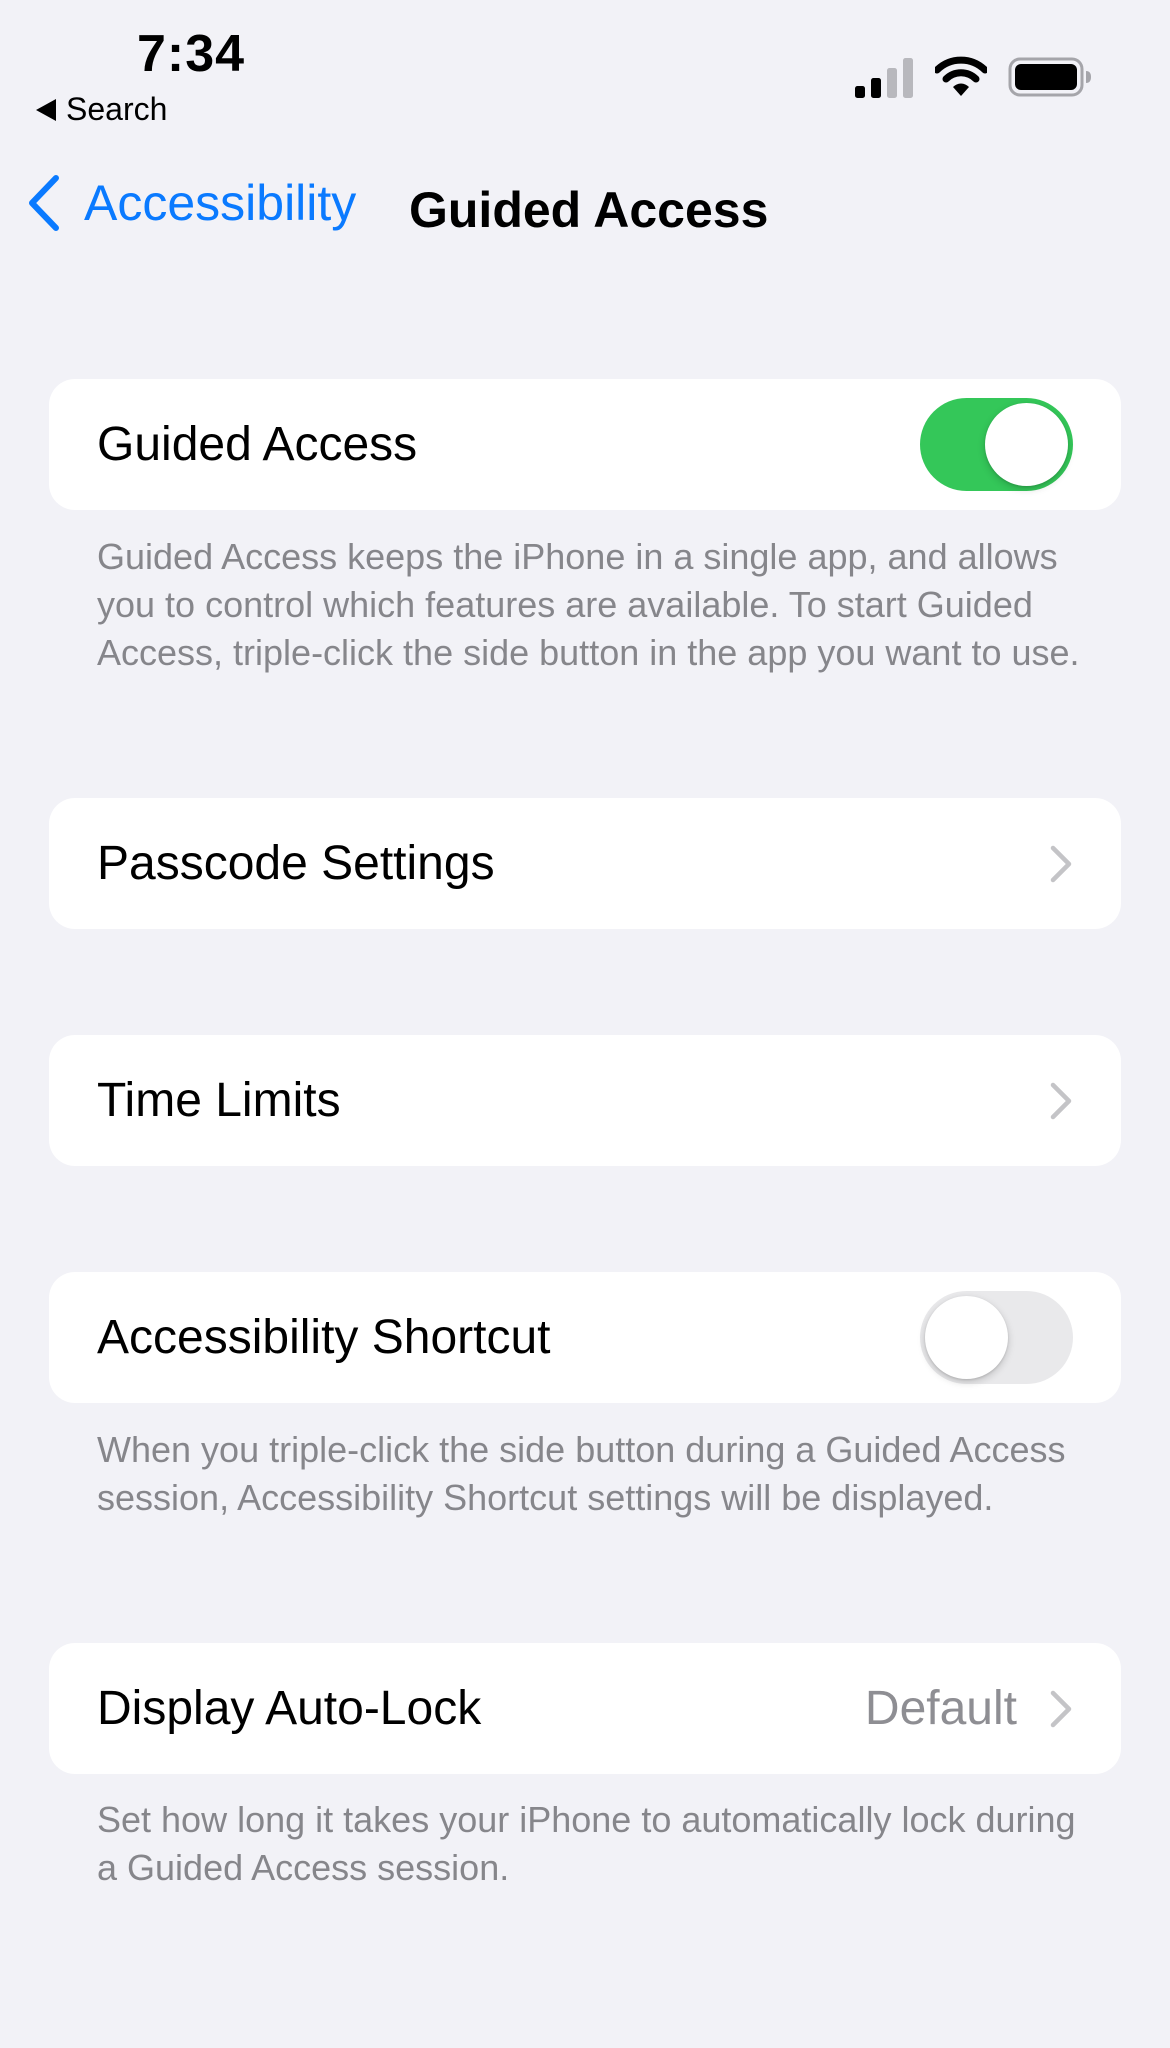  I want to click on battery-icon, so click(1049, 77).